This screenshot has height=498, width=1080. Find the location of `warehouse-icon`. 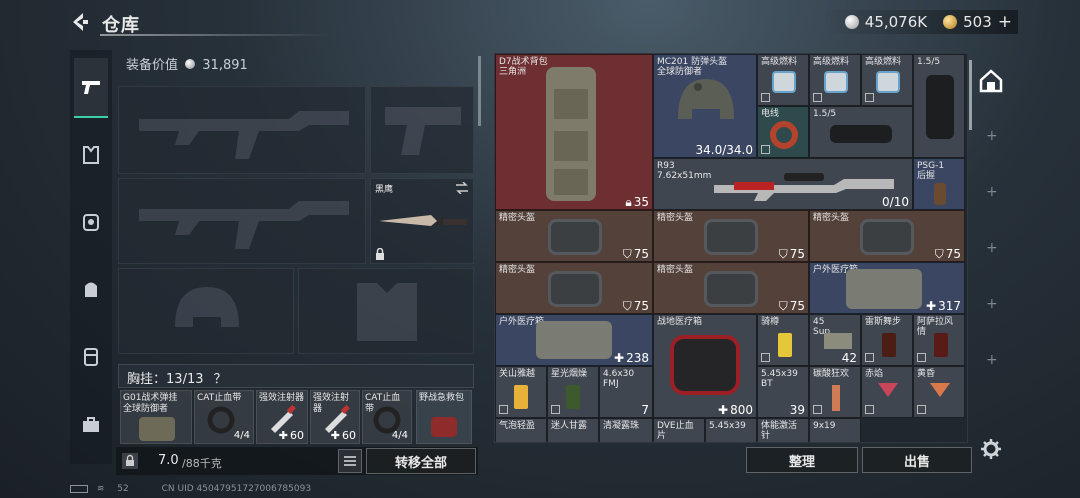

warehouse-icon is located at coordinates (991, 81).